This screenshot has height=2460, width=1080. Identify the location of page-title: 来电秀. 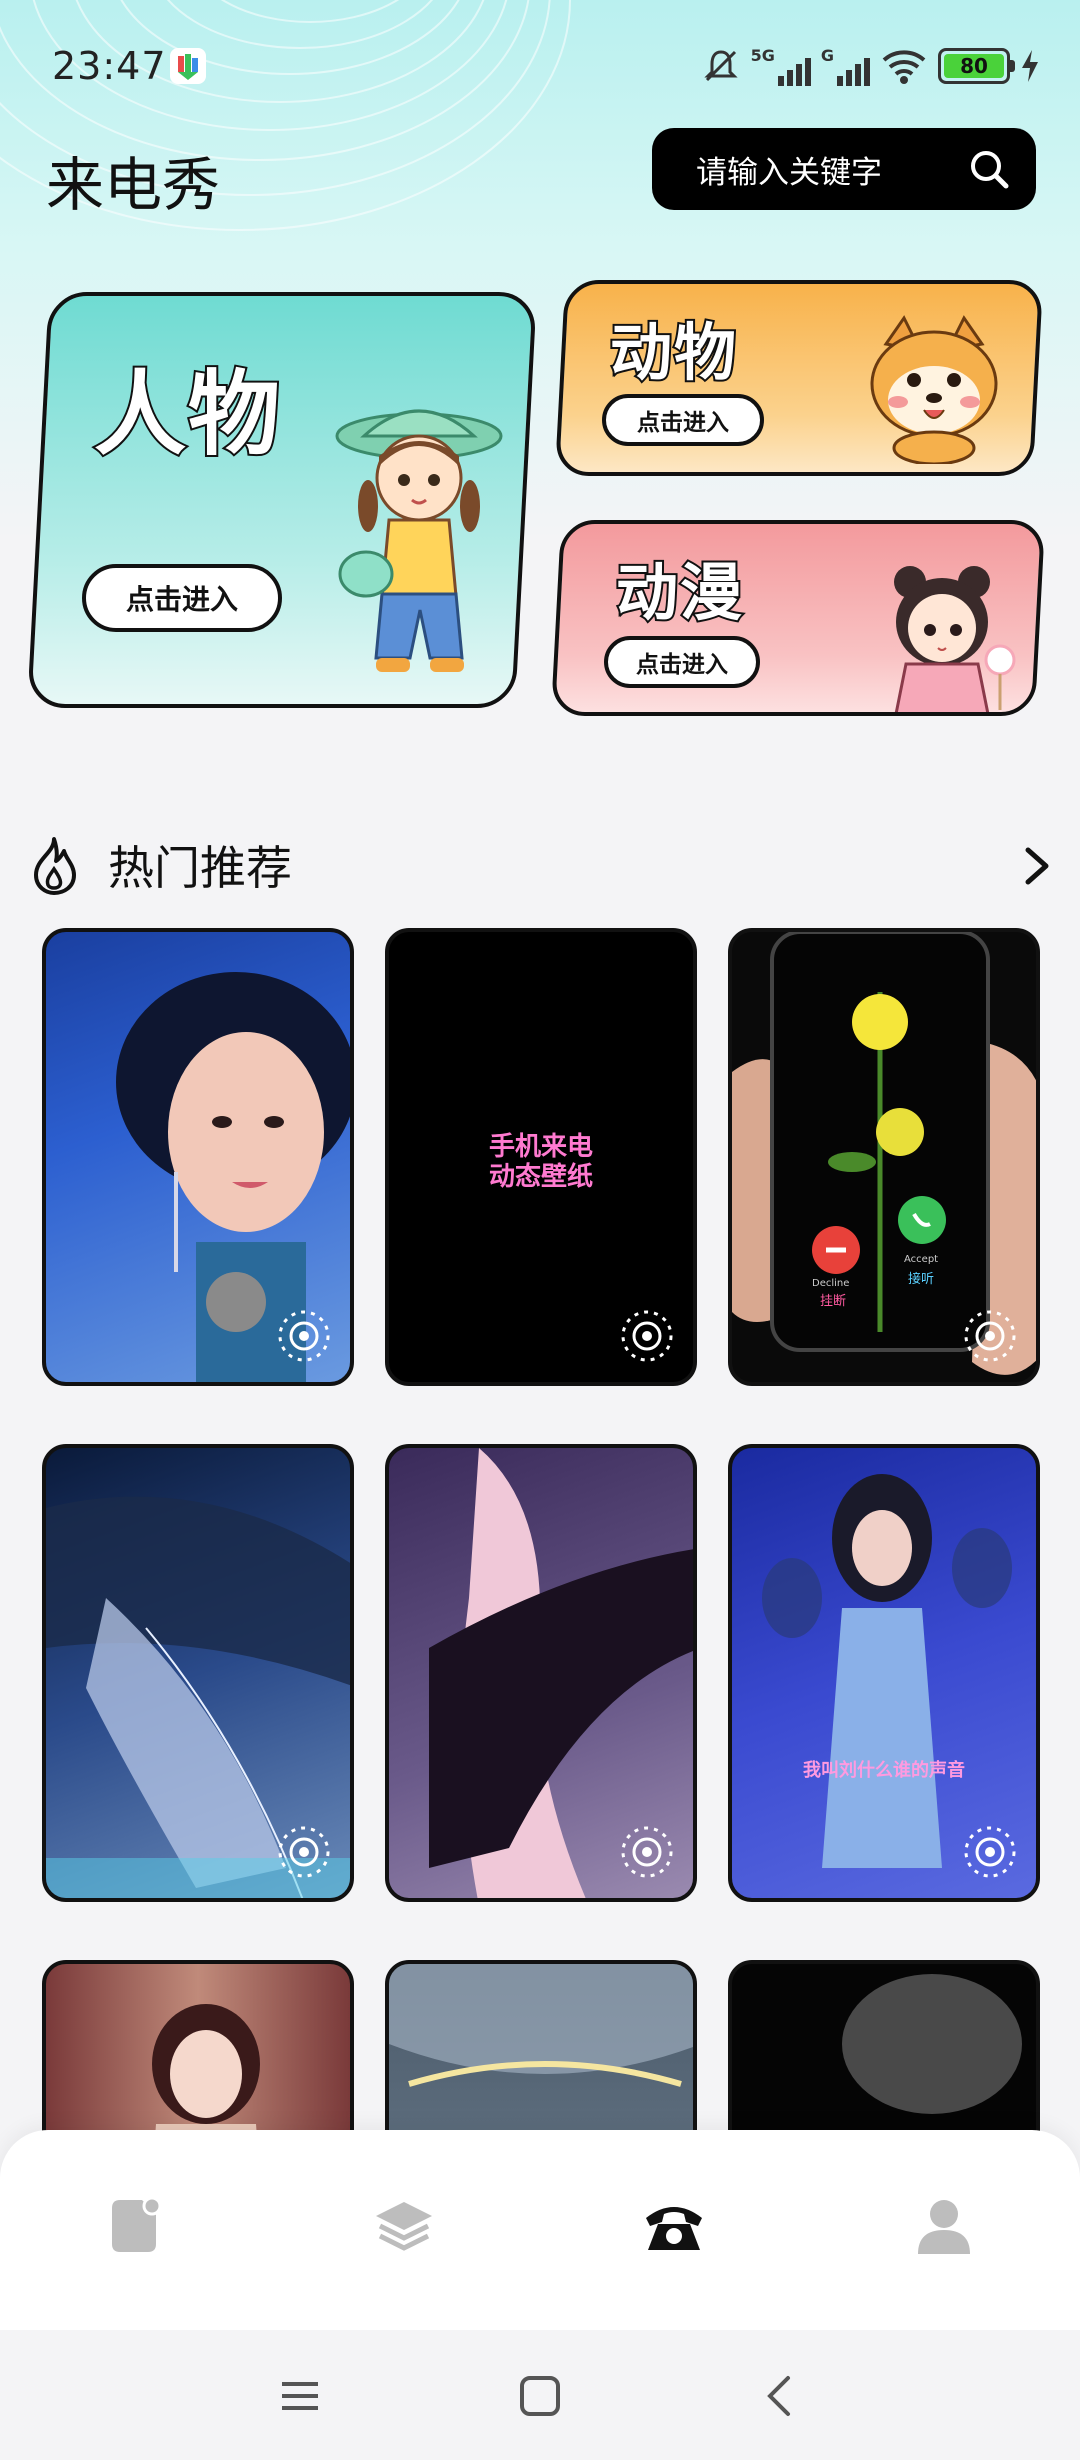
(133, 185).